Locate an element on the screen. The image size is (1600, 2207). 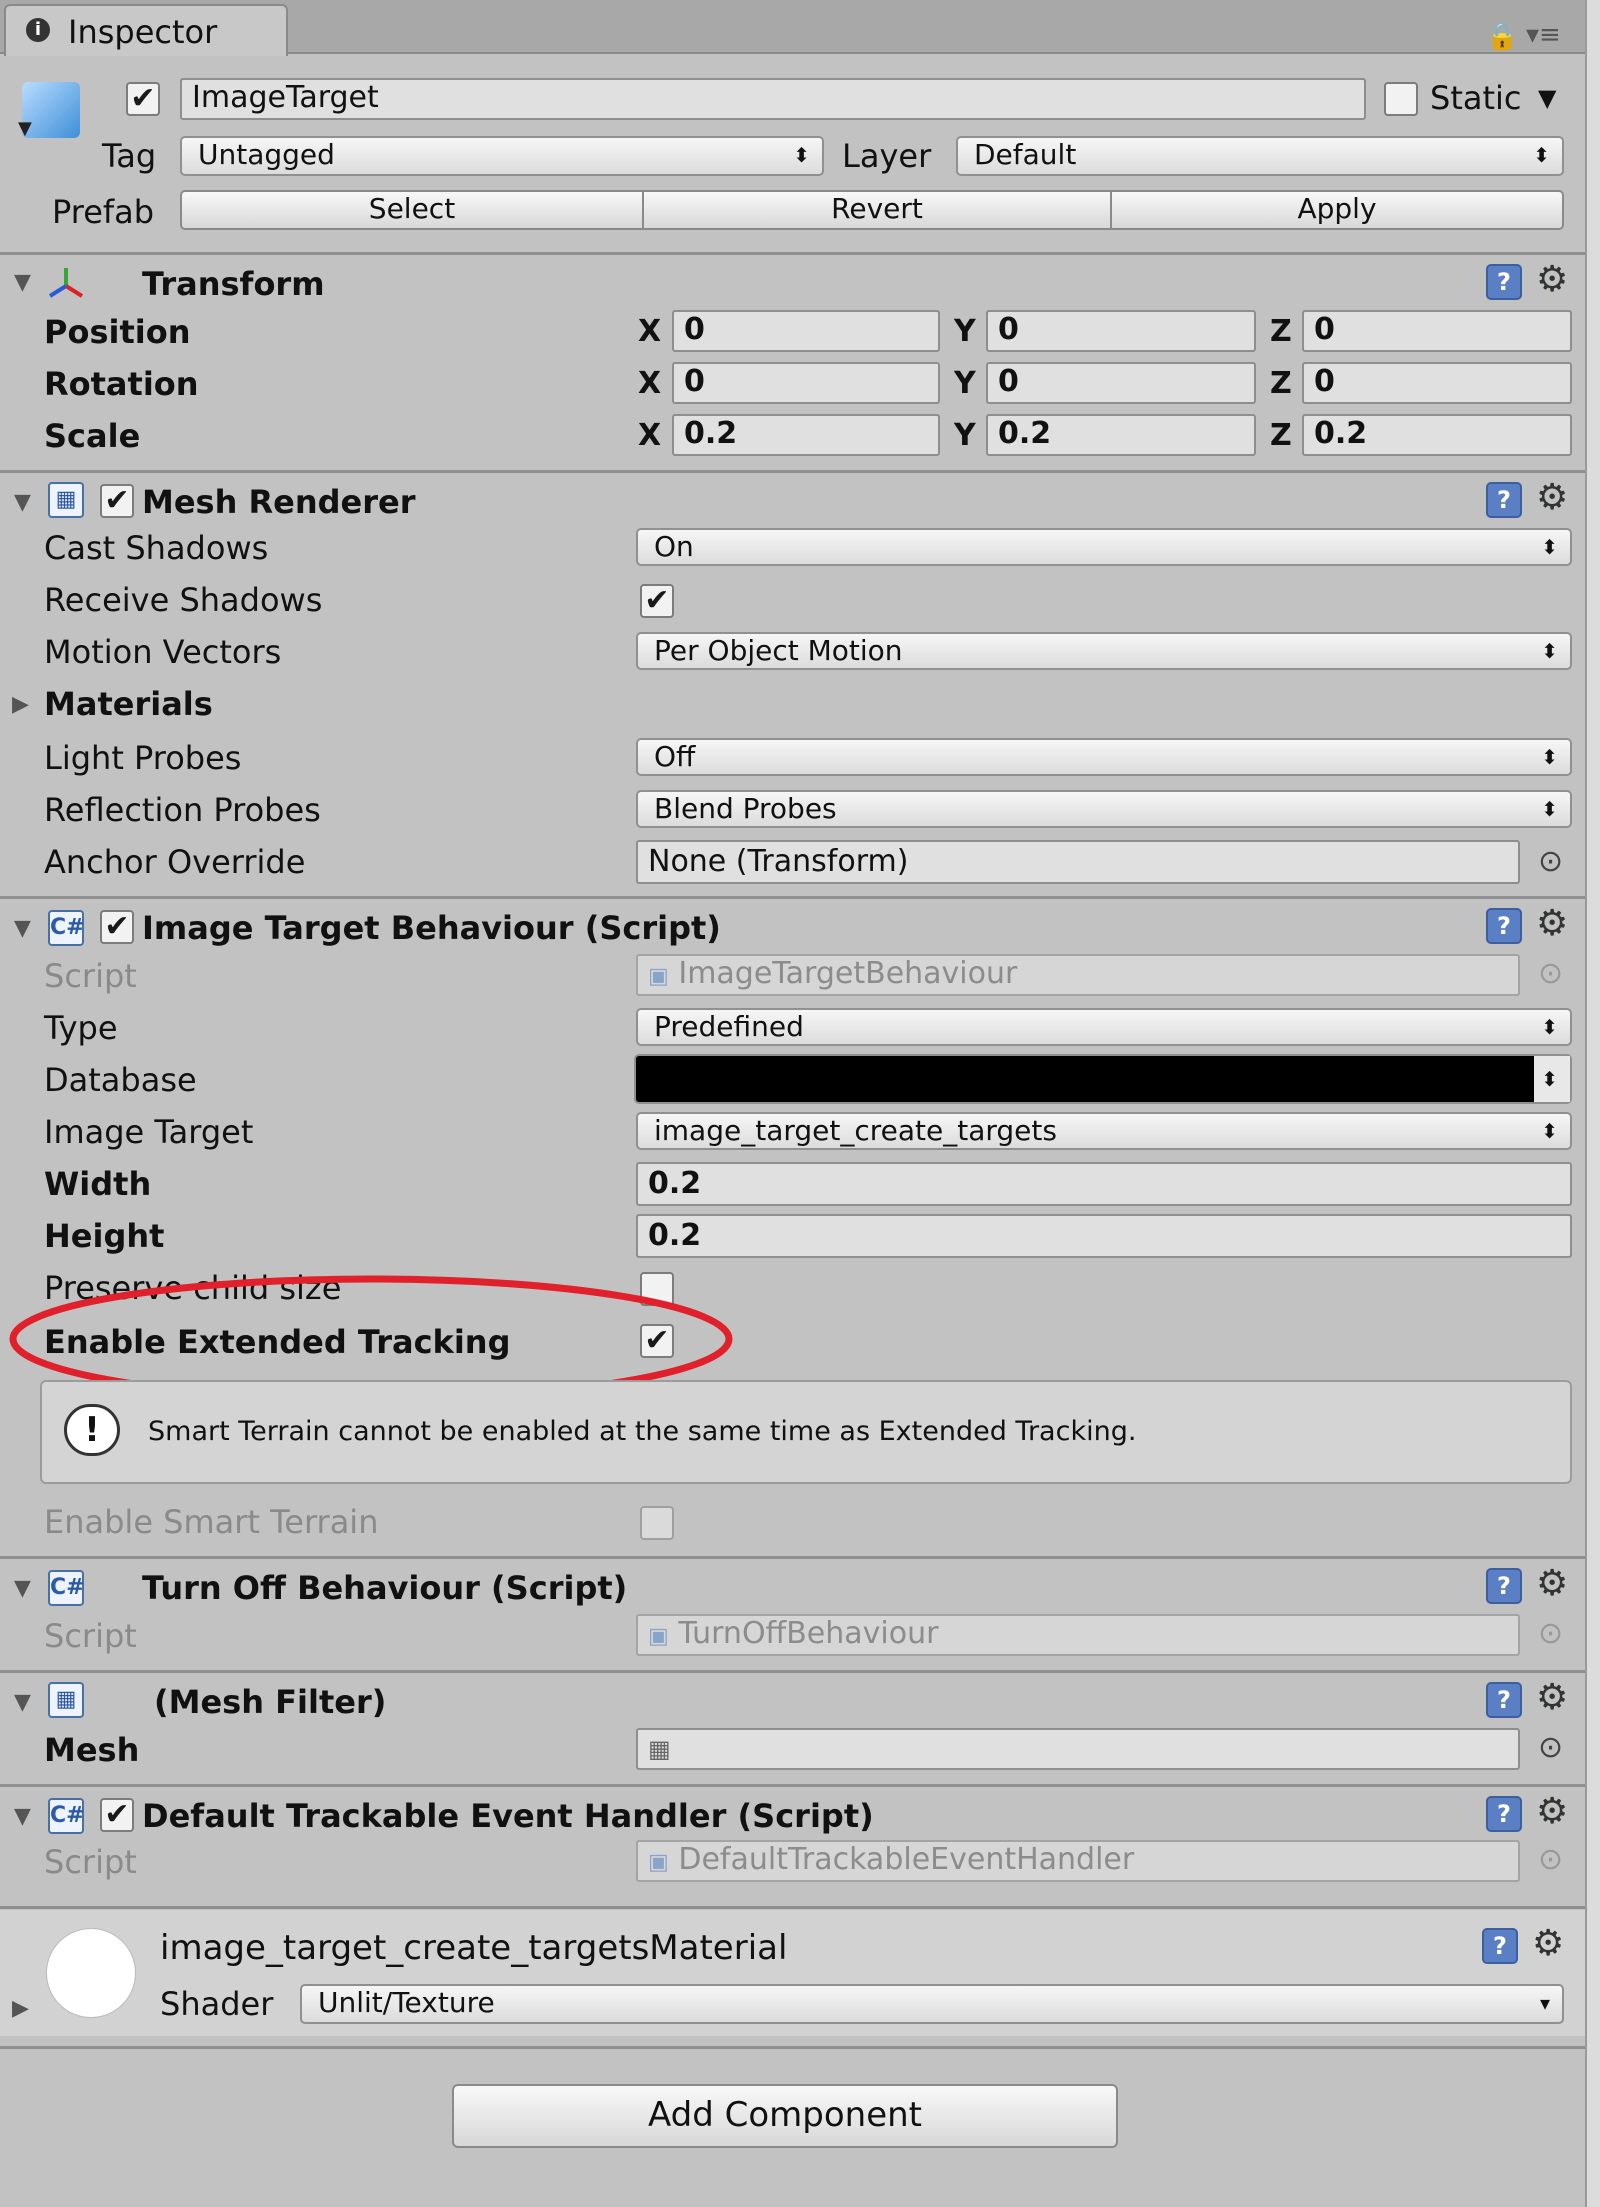
material-preview-sphere is located at coordinates (91, 1973).